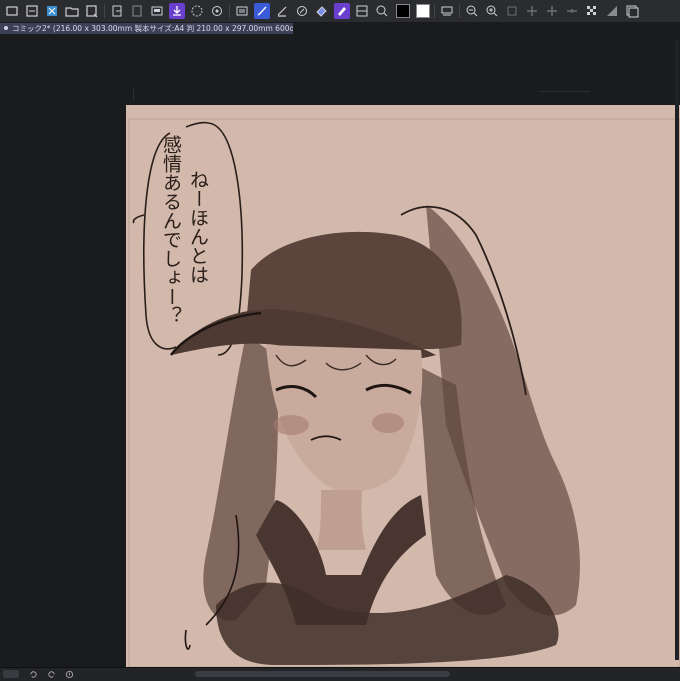  What do you see at coordinates (157, 11) in the screenshot?
I see `print-icon` at bounding box center [157, 11].